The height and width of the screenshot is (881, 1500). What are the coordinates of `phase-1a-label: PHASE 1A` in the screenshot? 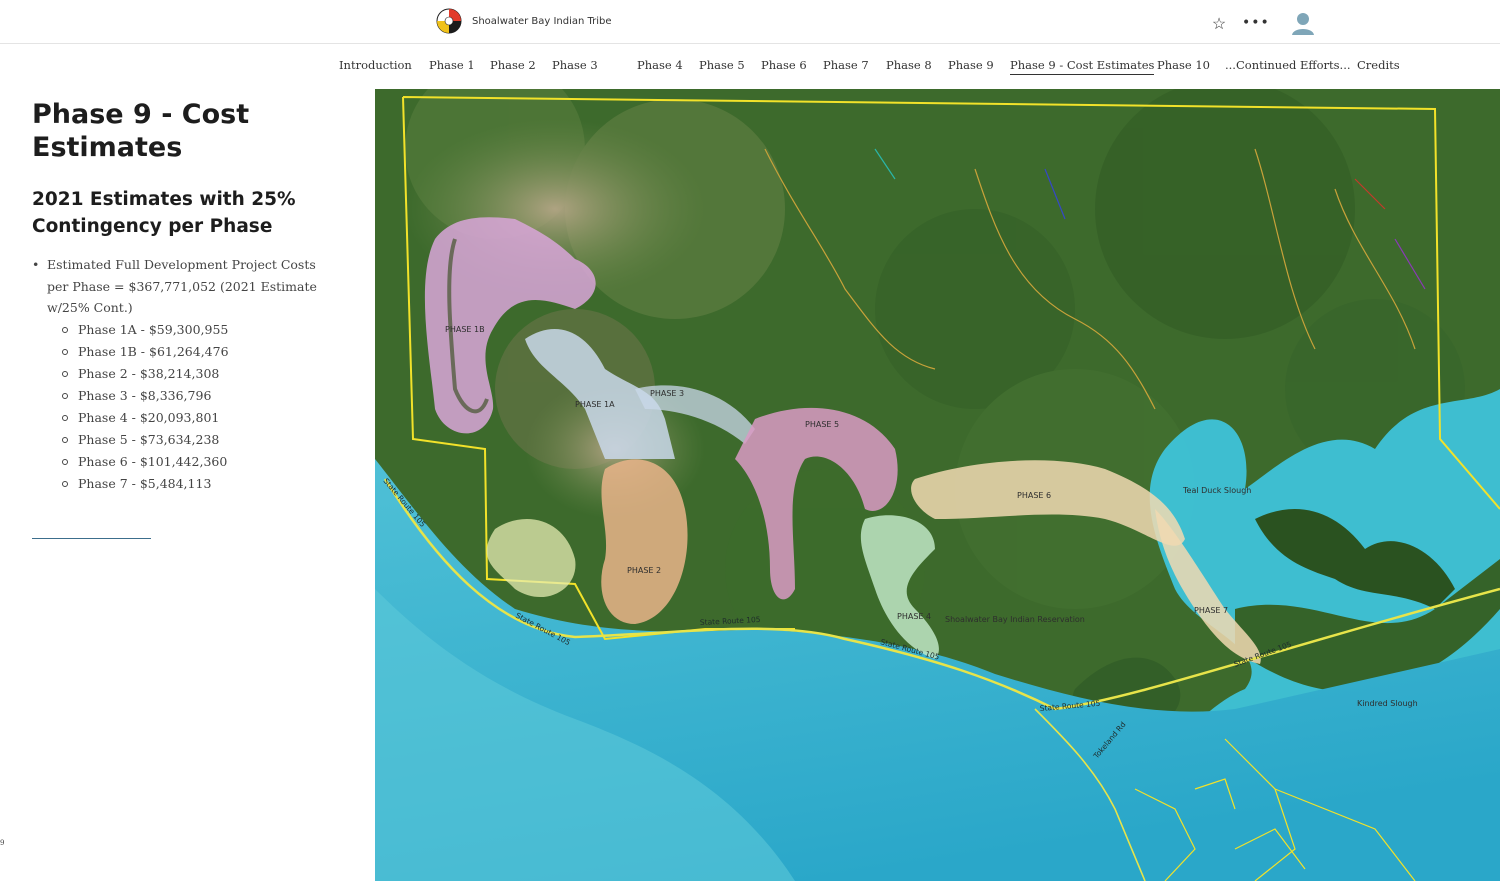 It's located at (595, 404).